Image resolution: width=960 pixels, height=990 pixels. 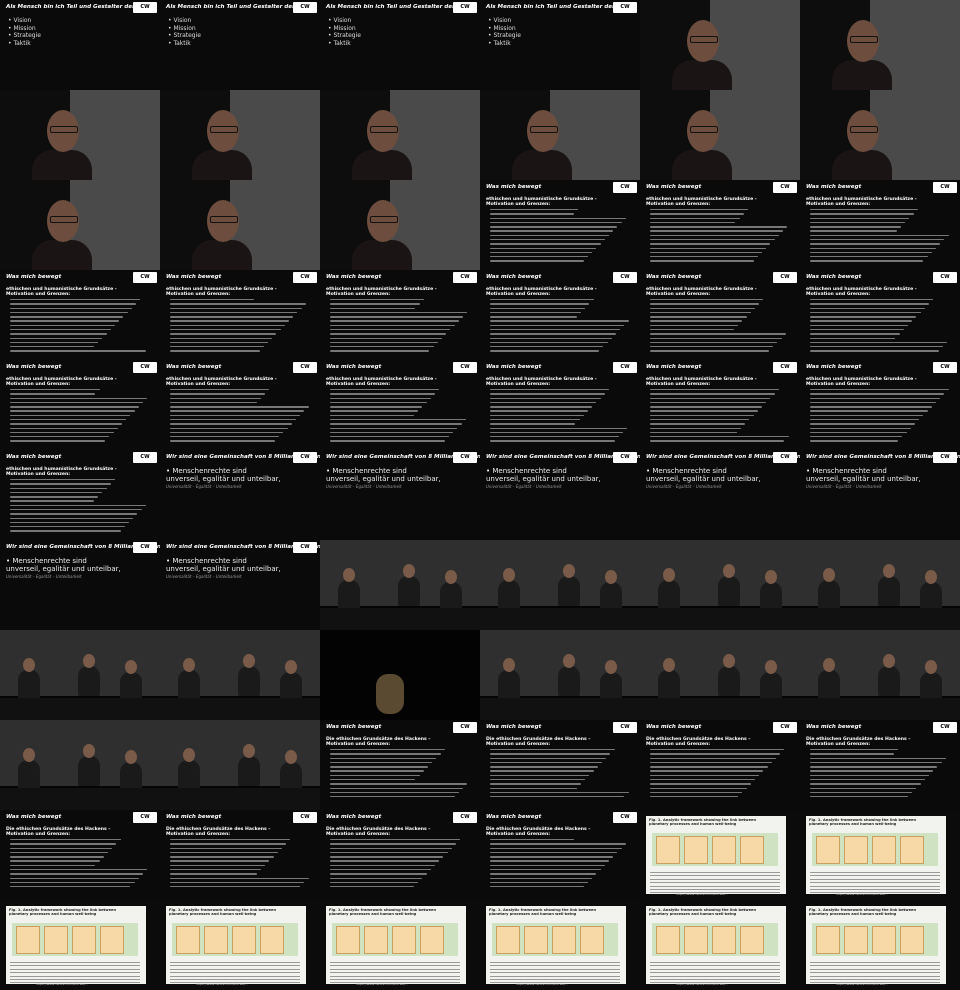 I want to click on figure-box, so click(x=828, y=850).